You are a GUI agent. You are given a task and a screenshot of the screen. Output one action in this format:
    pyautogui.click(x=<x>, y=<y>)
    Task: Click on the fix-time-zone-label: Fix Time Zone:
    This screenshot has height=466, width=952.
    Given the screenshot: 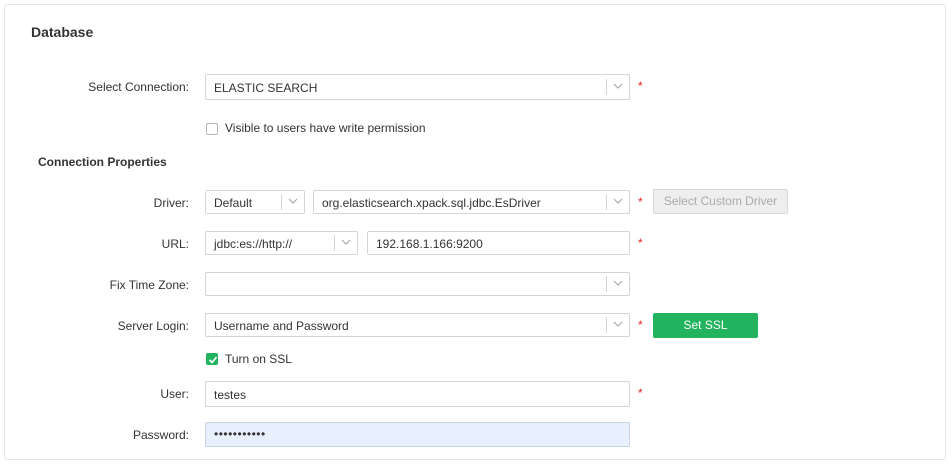 What is the action you would take?
    pyautogui.click(x=149, y=285)
    